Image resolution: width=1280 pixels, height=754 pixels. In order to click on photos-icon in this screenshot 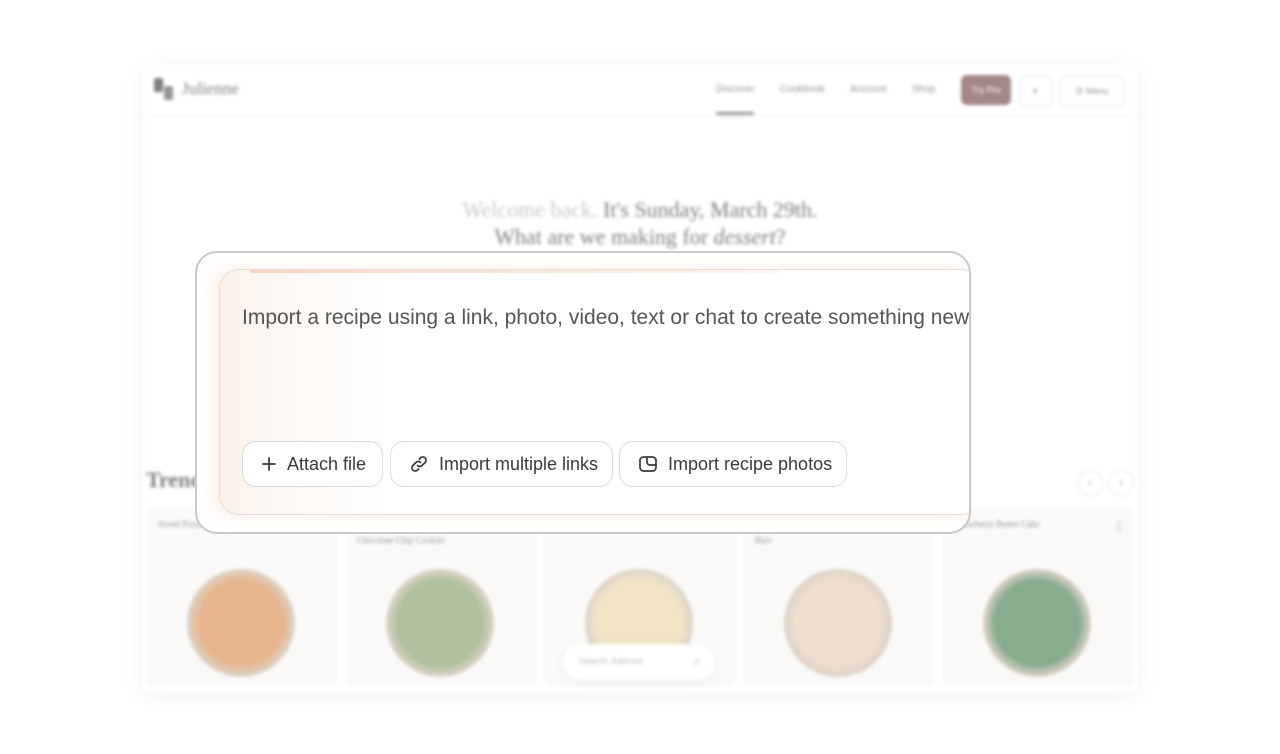, I will do `click(648, 464)`.